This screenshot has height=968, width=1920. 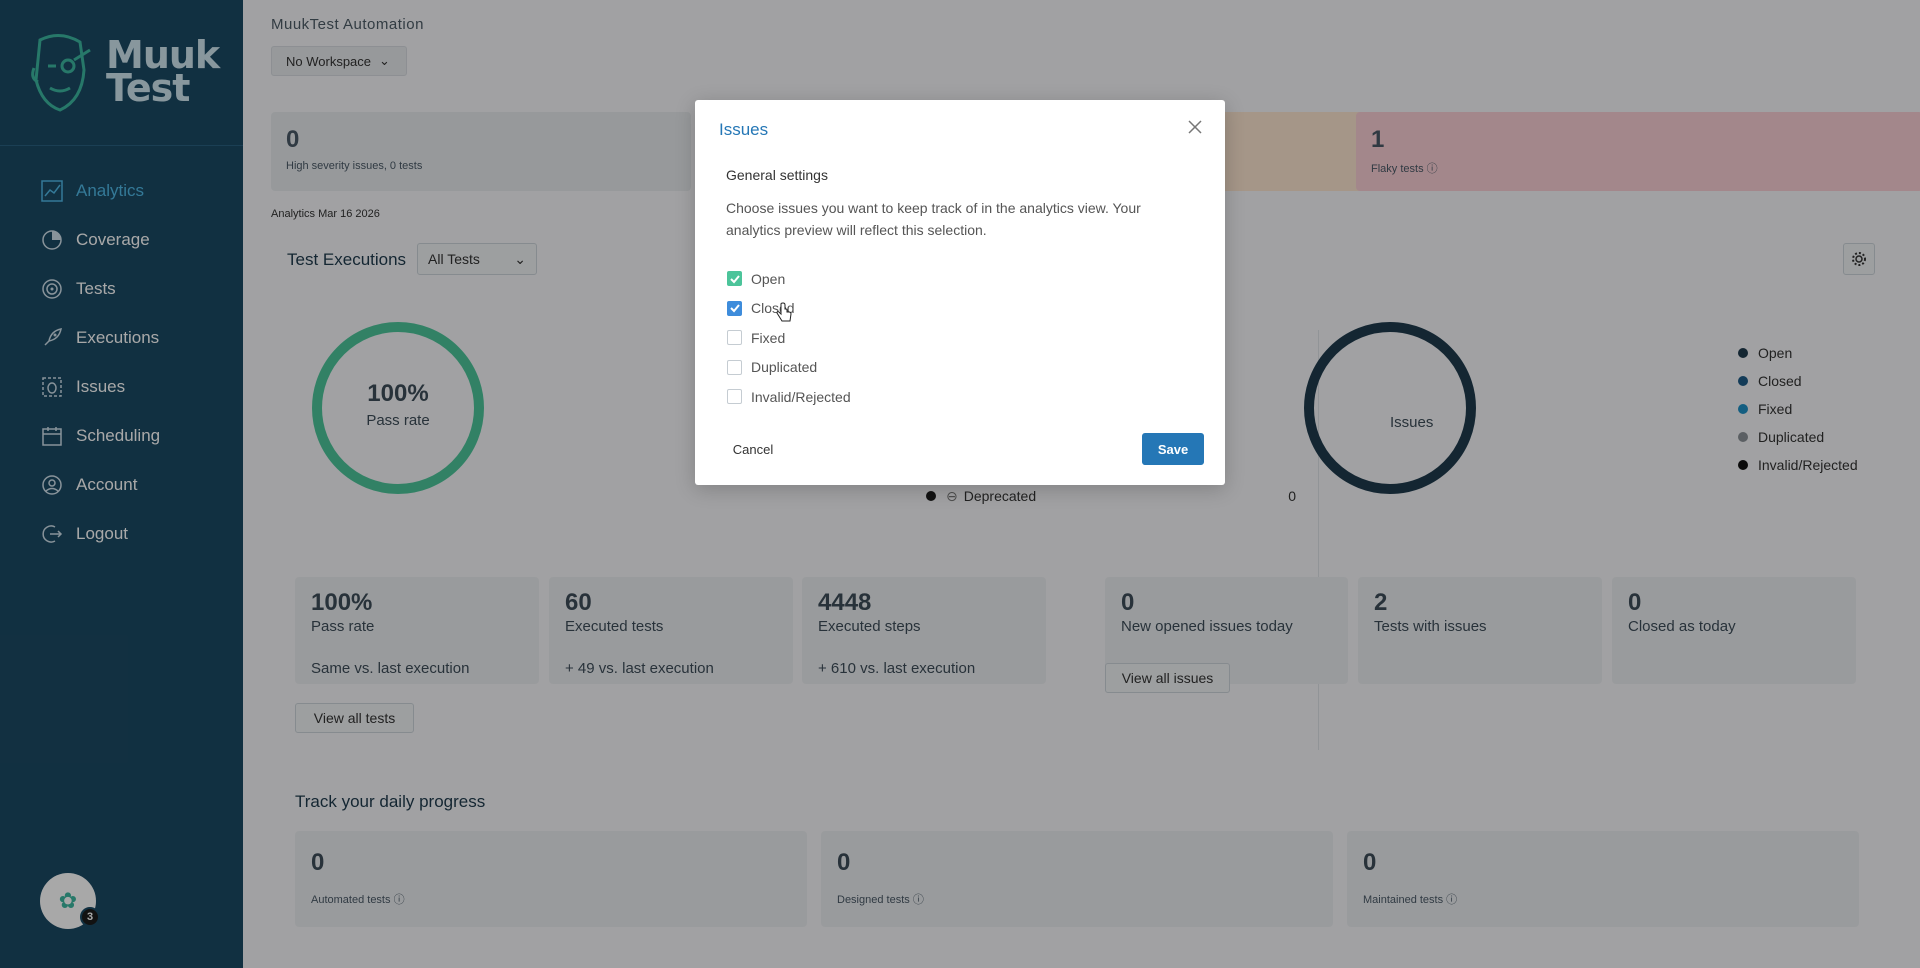 I want to click on modal-title: Issues, so click(x=744, y=129).